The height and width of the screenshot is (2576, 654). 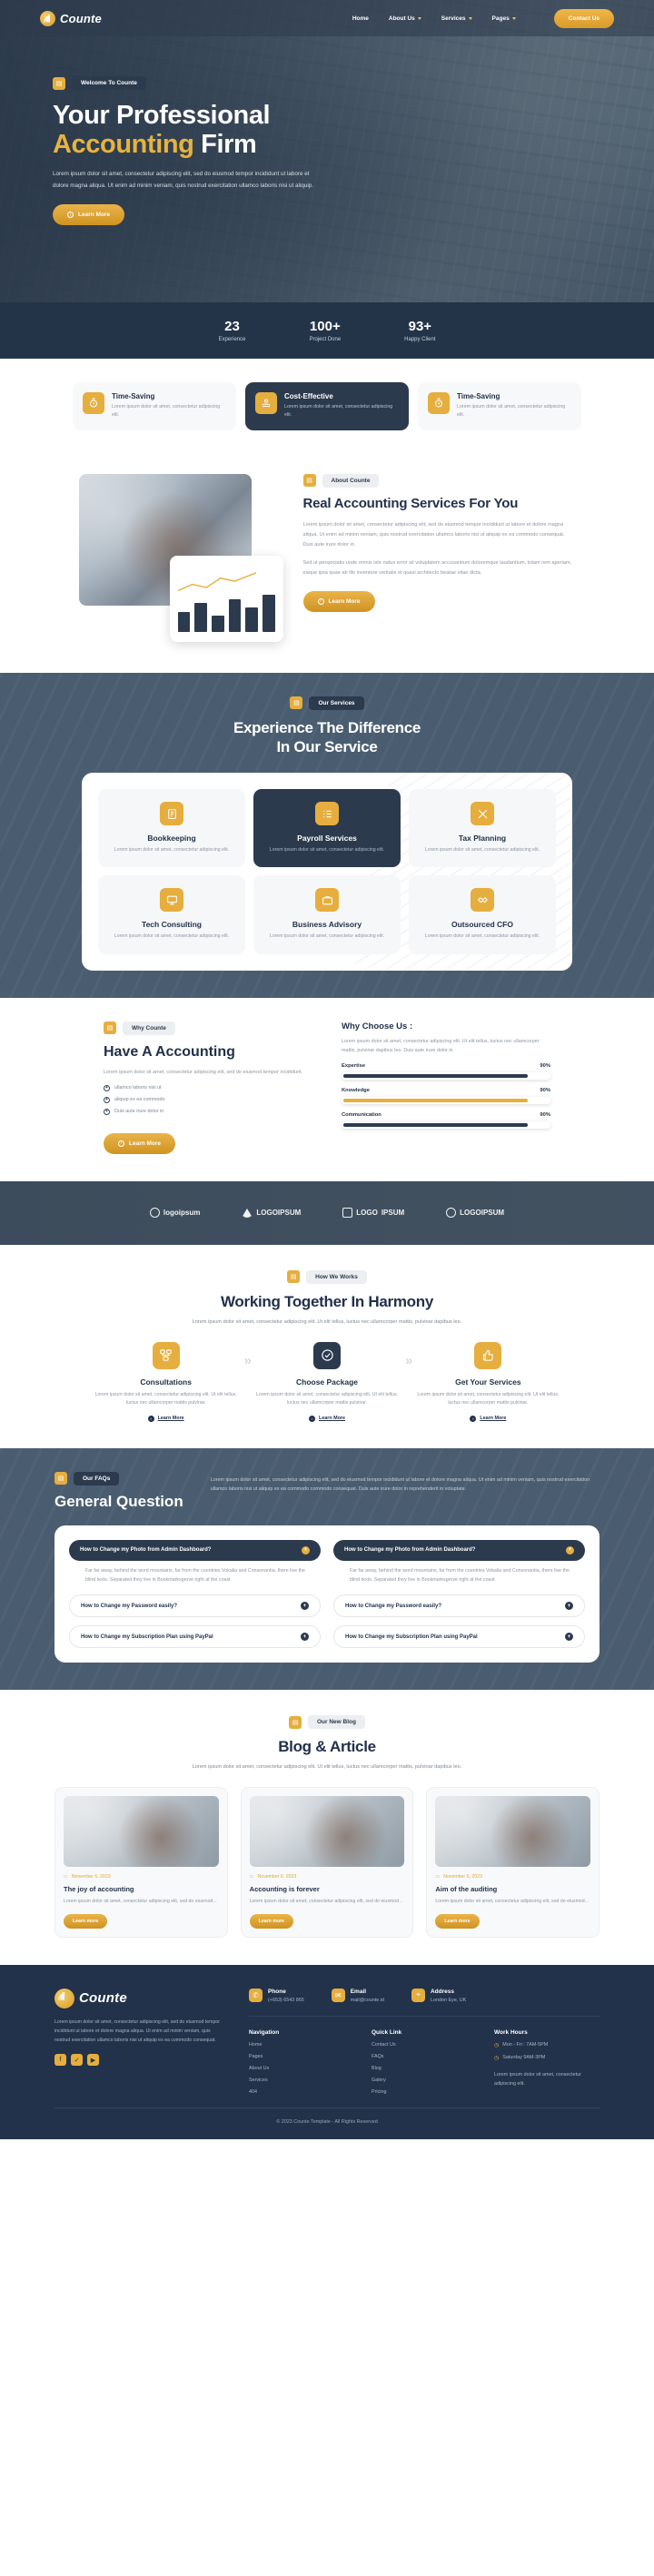 I want to click on why-badge-label: Why Counte, so click(x=149, y=1028).